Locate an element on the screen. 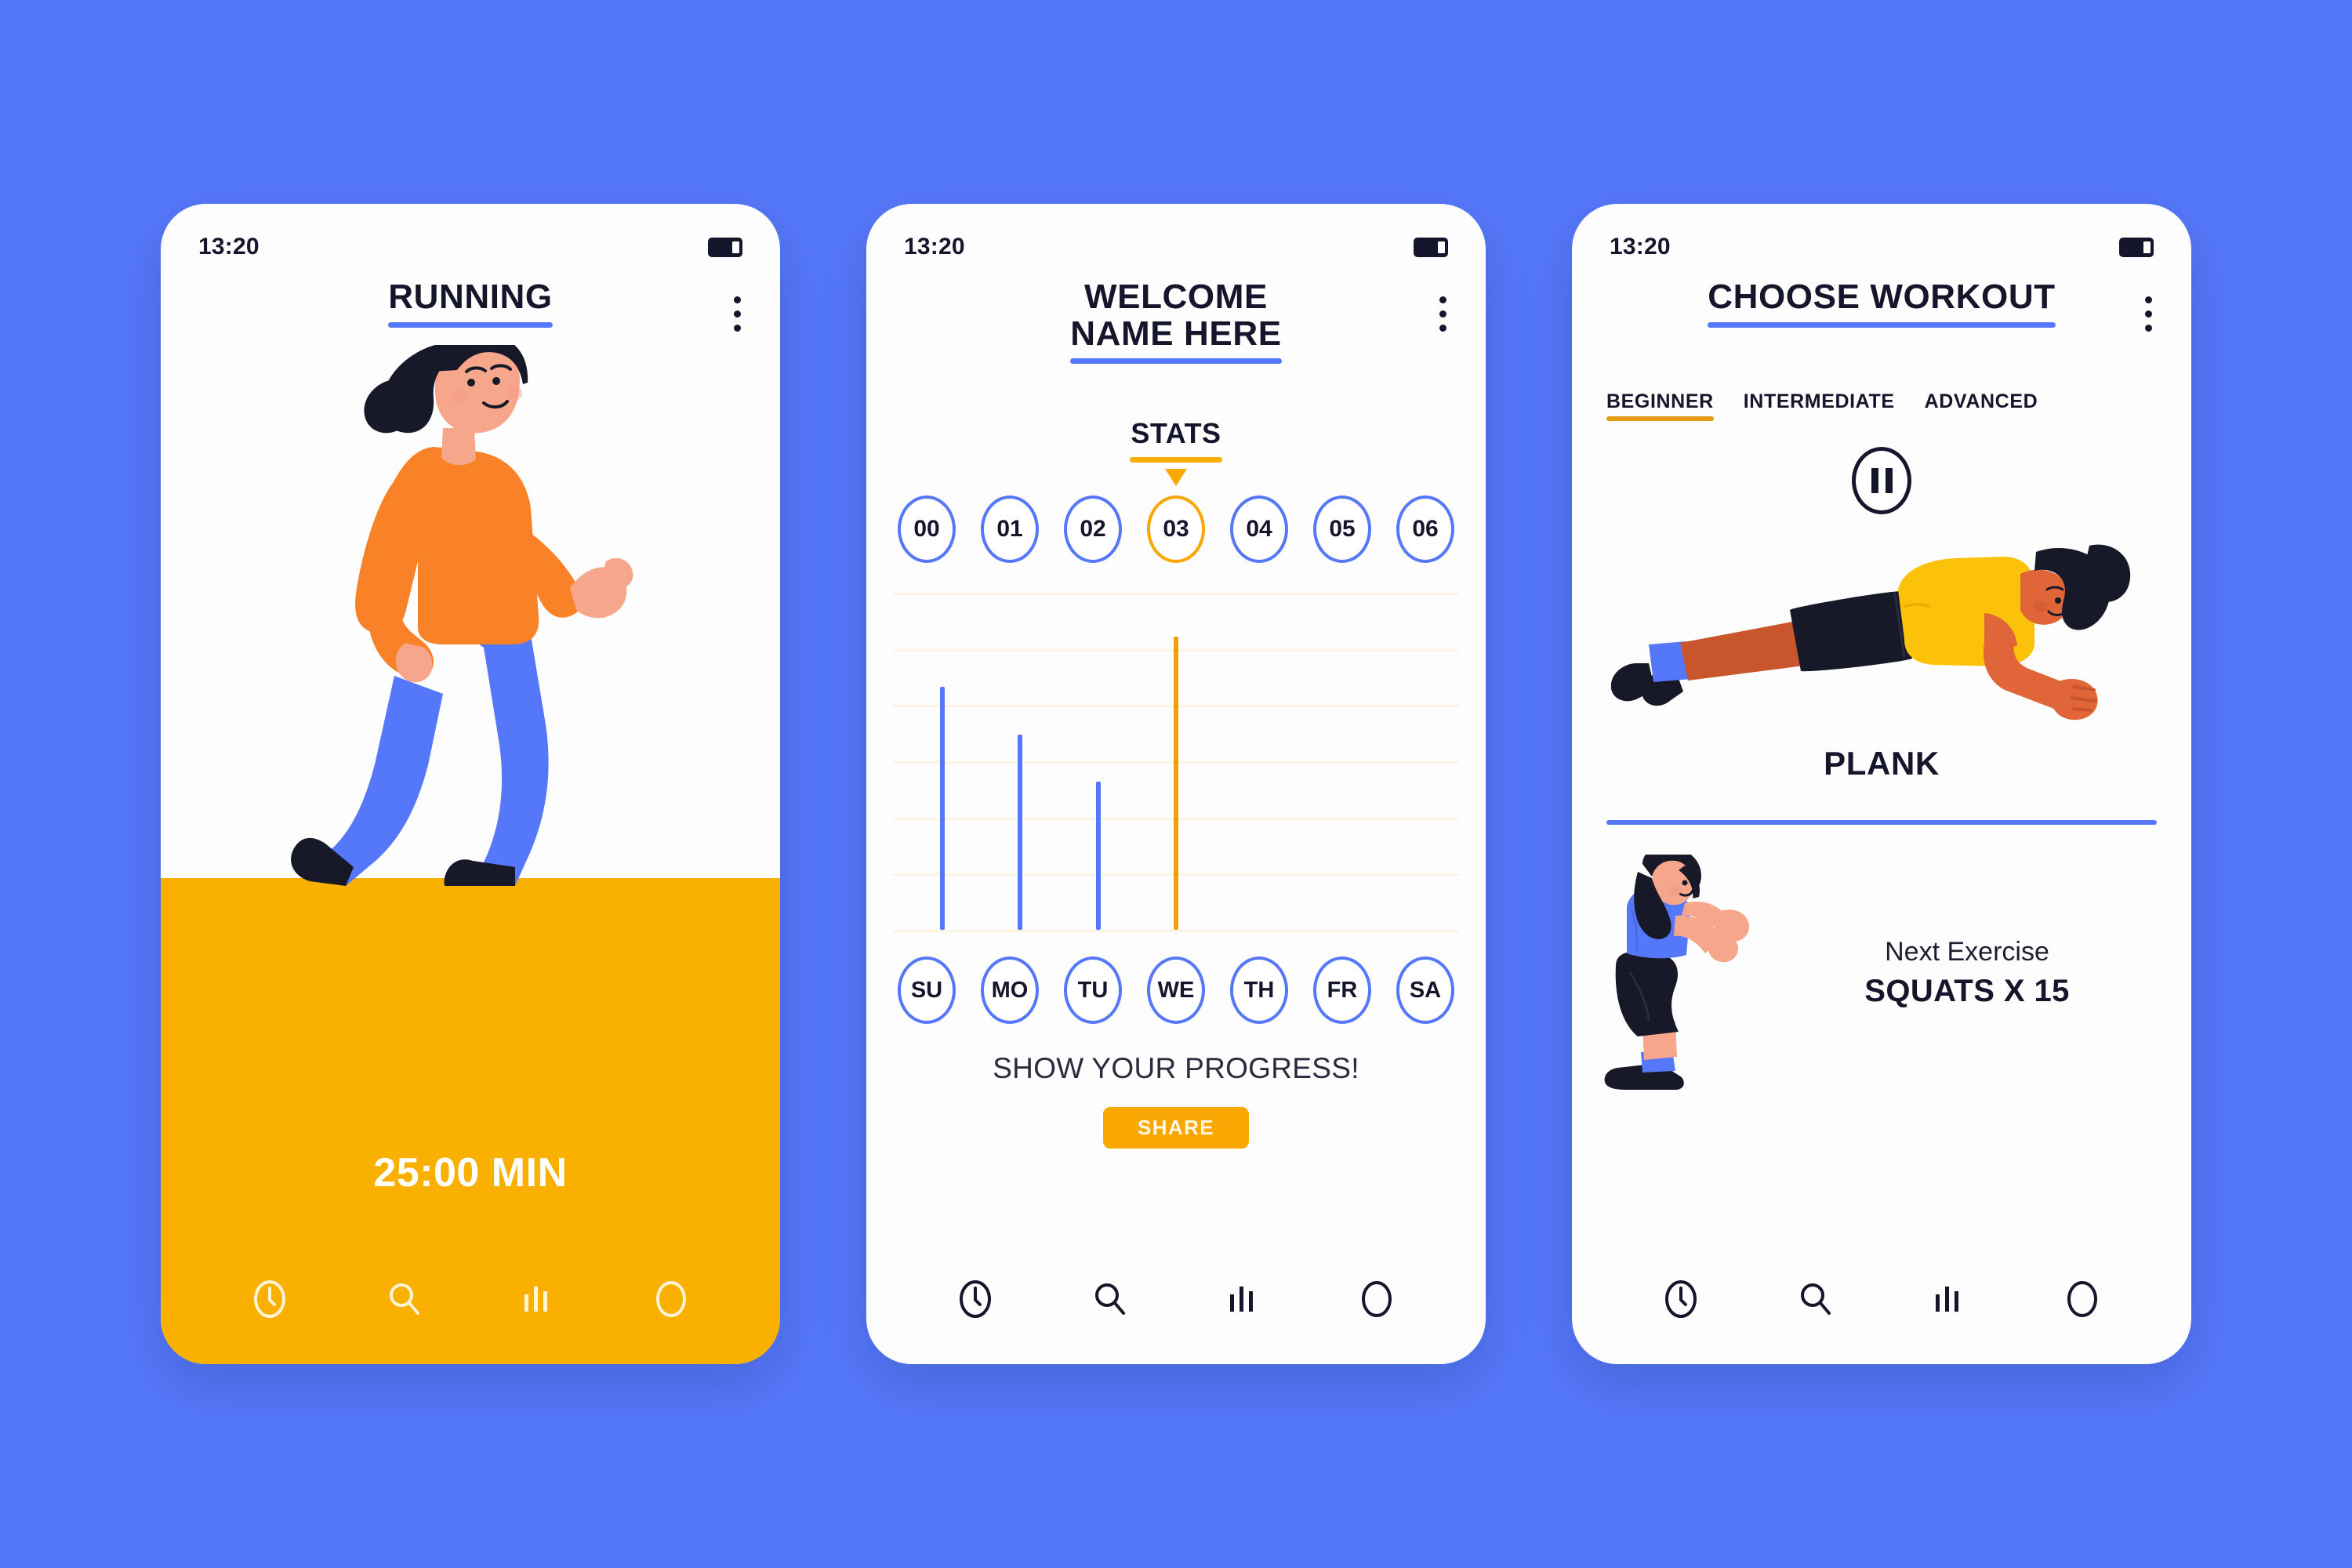 The height and width of the screenshot is (1568, 2352). tab-advanced: ADVANCED is located at coordinates (1982, 405).